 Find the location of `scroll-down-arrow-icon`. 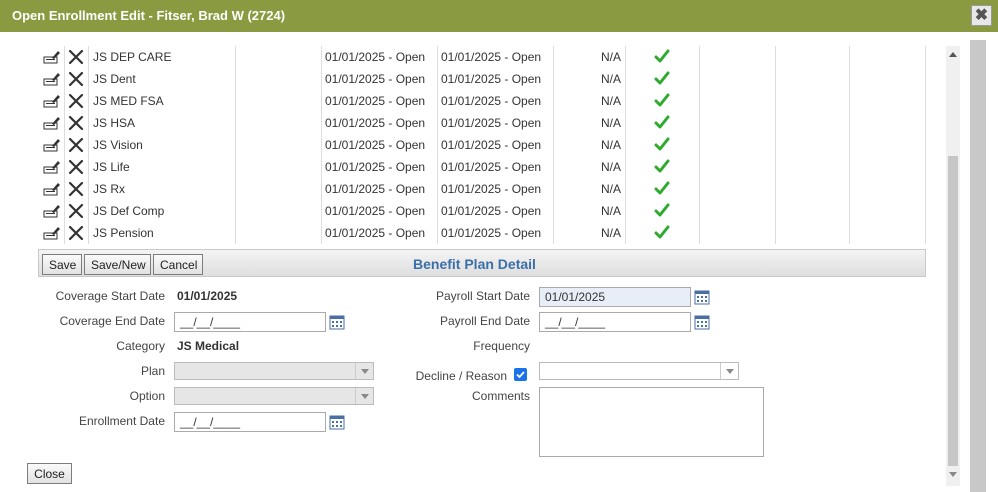

scroll-down-arrow-icon is located at coordinates (953, 474).